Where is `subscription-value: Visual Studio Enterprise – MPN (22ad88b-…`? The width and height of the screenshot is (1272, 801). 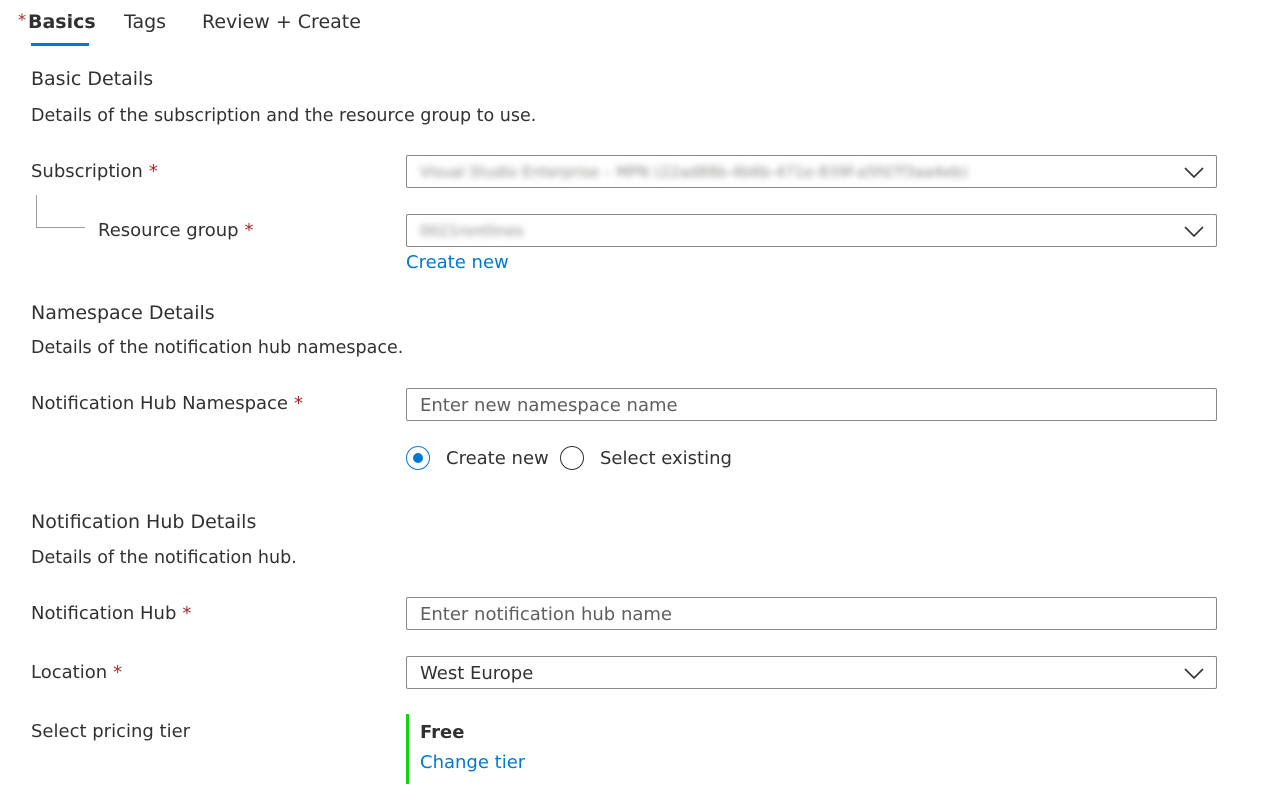 subscription-value: Visual Studio Enterprise – MPN (22ad88b-… is located at coordinates (694, 172).